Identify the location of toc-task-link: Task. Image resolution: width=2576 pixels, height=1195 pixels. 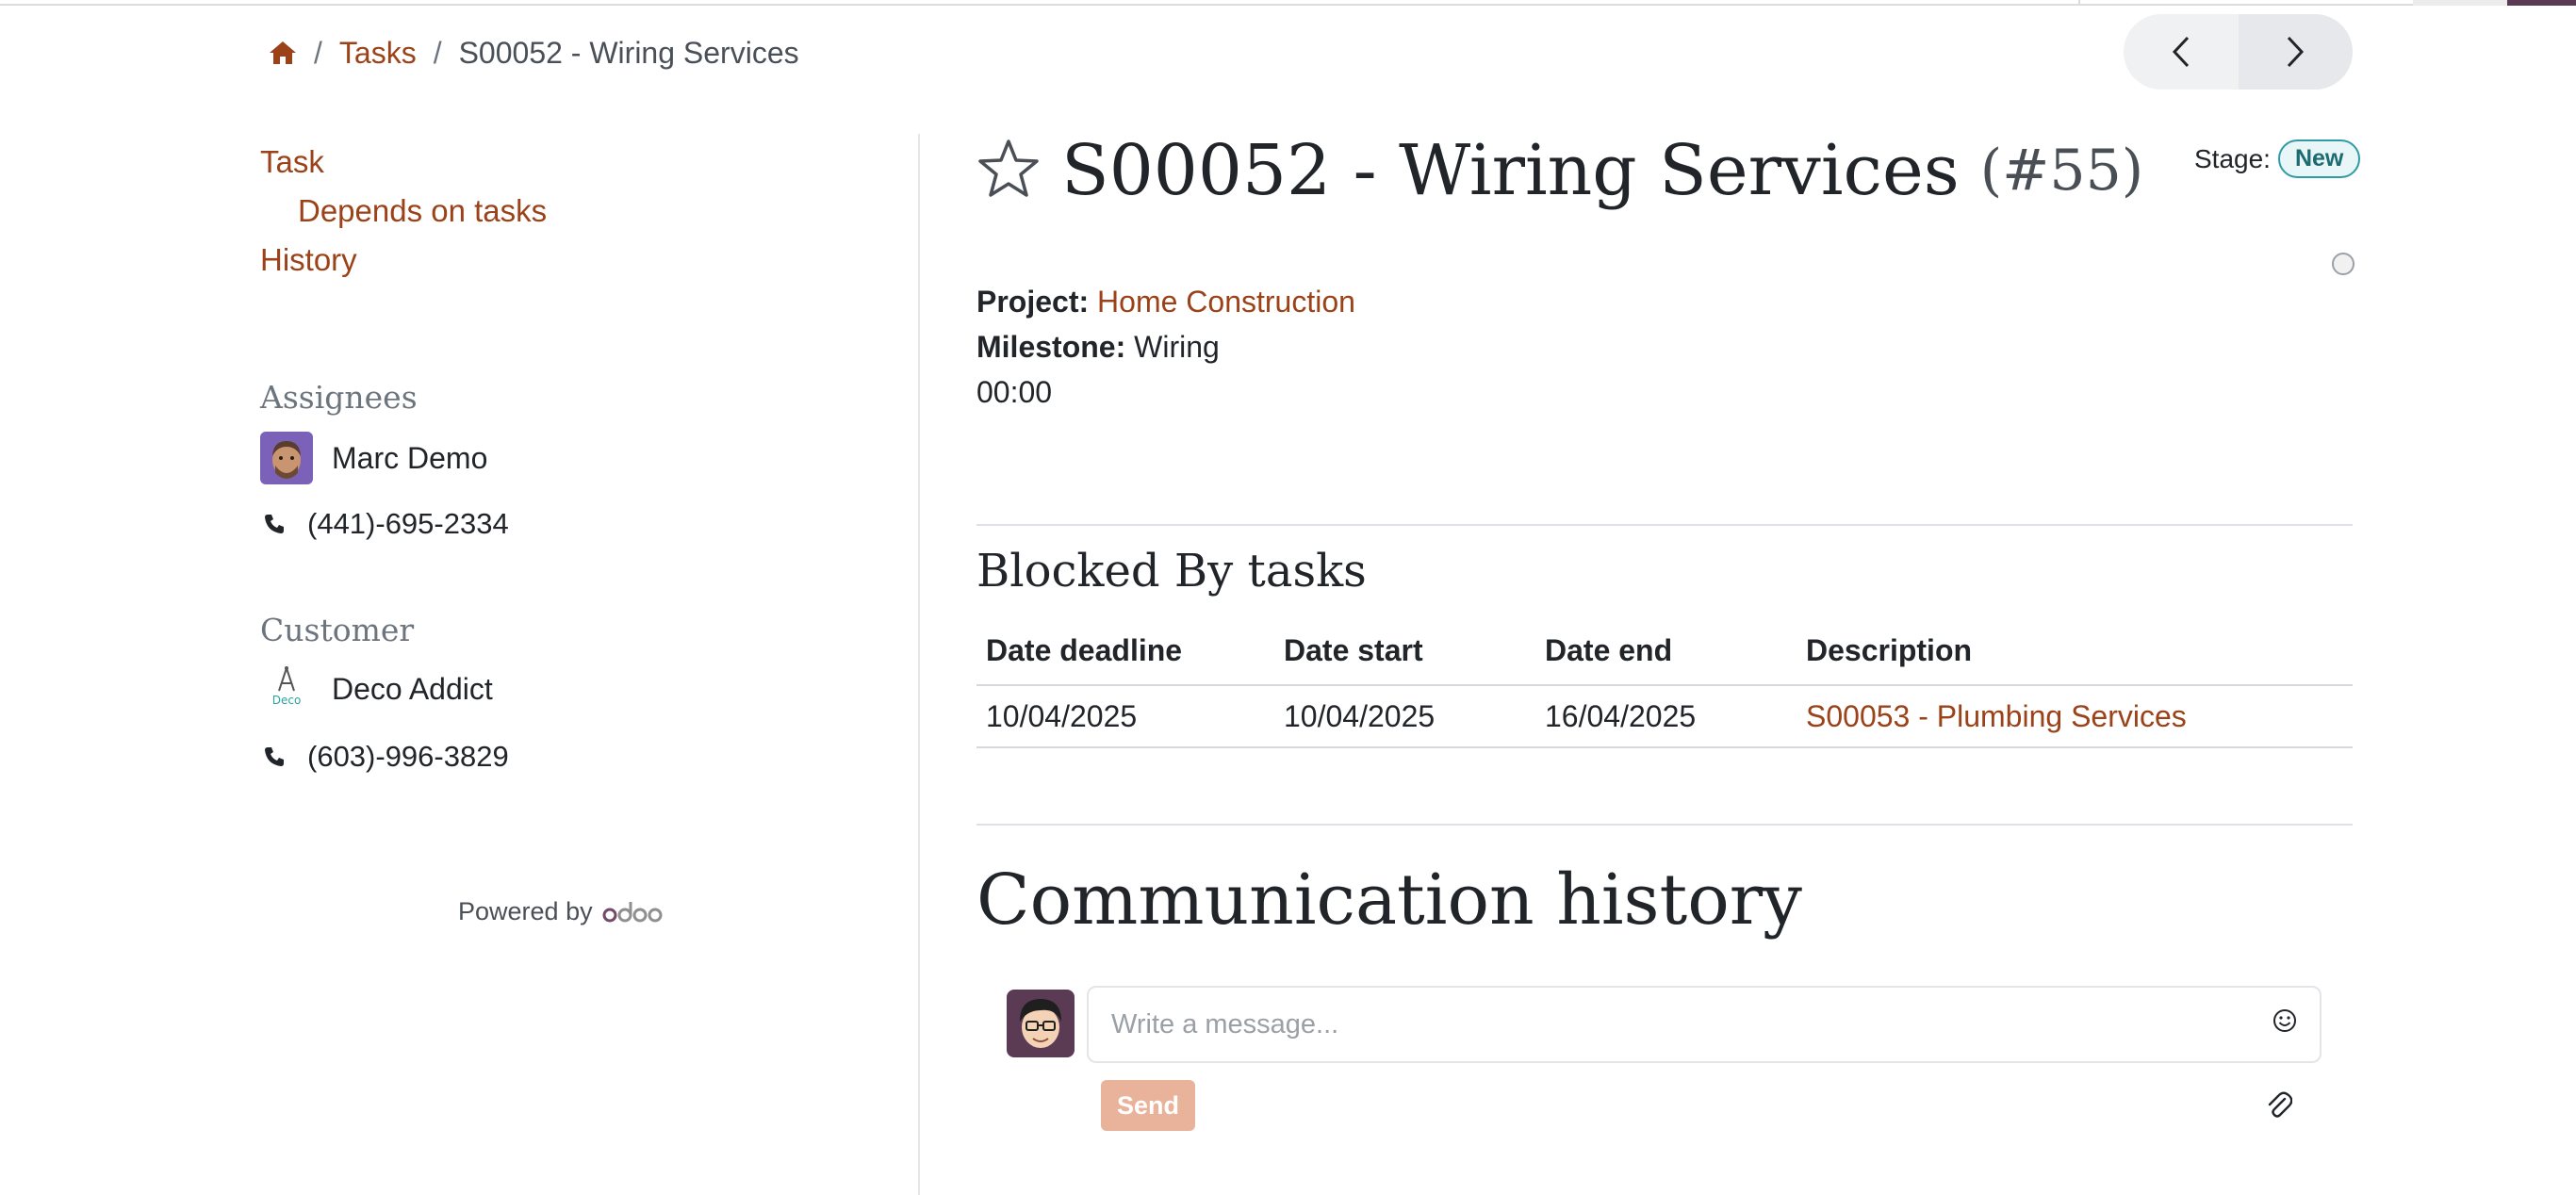
(403, 162).